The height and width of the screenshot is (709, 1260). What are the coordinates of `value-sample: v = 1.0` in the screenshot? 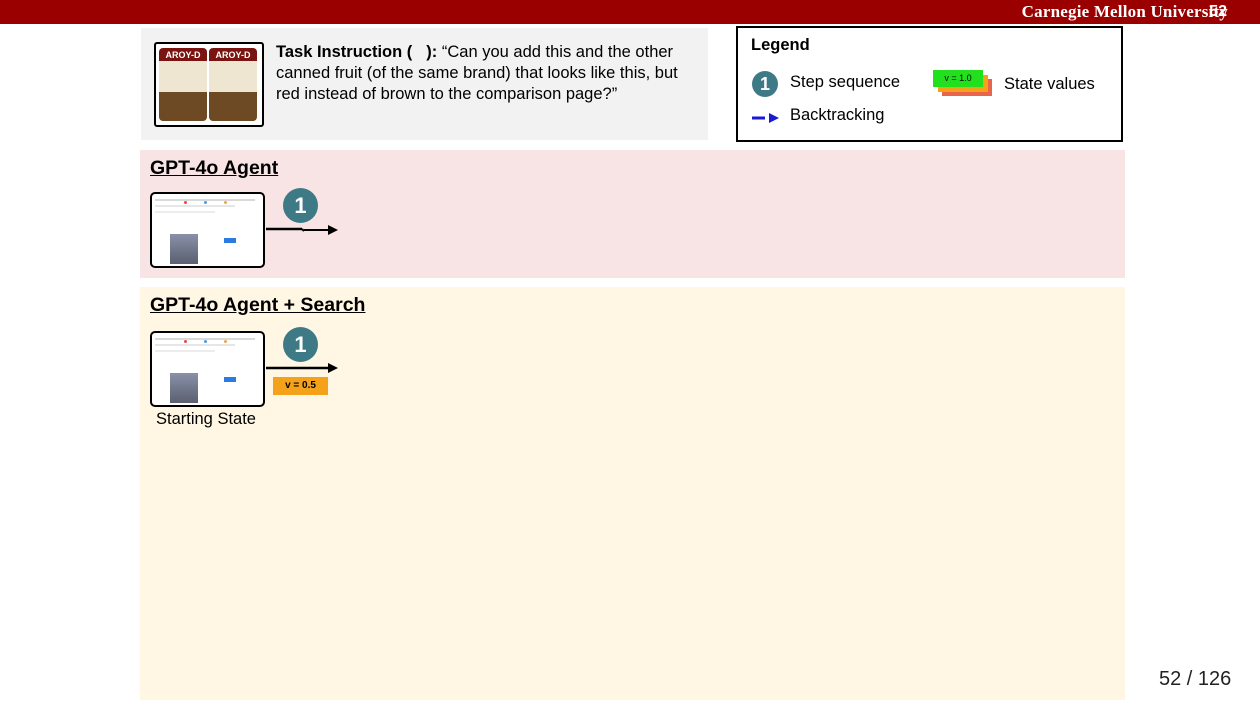 It's located at (958, 78).